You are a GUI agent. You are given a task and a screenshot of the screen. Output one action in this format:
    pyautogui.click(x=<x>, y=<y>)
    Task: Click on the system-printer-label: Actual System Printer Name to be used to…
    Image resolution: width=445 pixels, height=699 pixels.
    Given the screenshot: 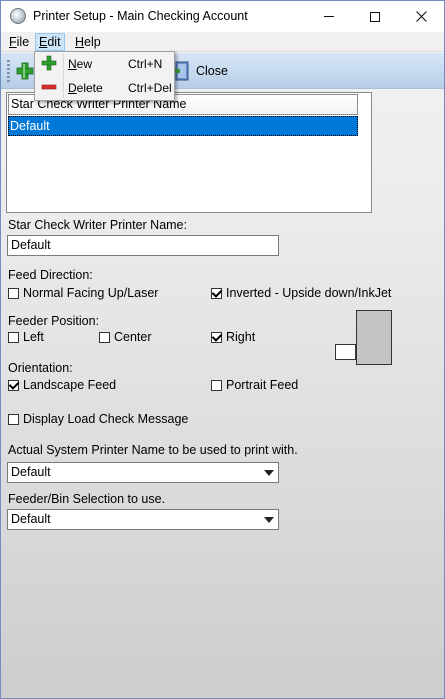 What is the action you would take?
    pyautogui.click(x=153, y=450)
    